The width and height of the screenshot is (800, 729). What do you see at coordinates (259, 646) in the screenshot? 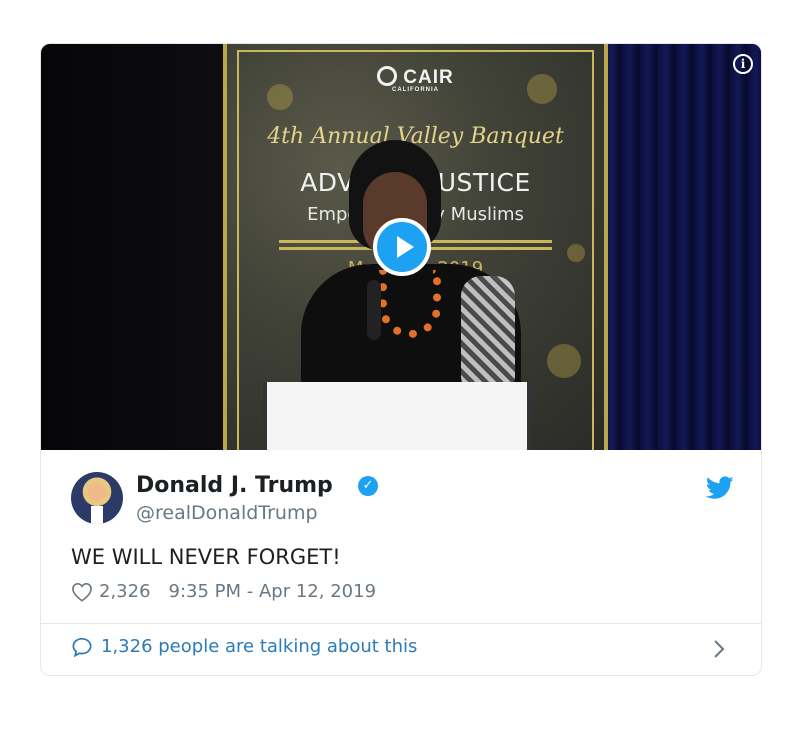
I see `conversation-label: 1,326 people are talking about this` at bounding box center [259, 646].